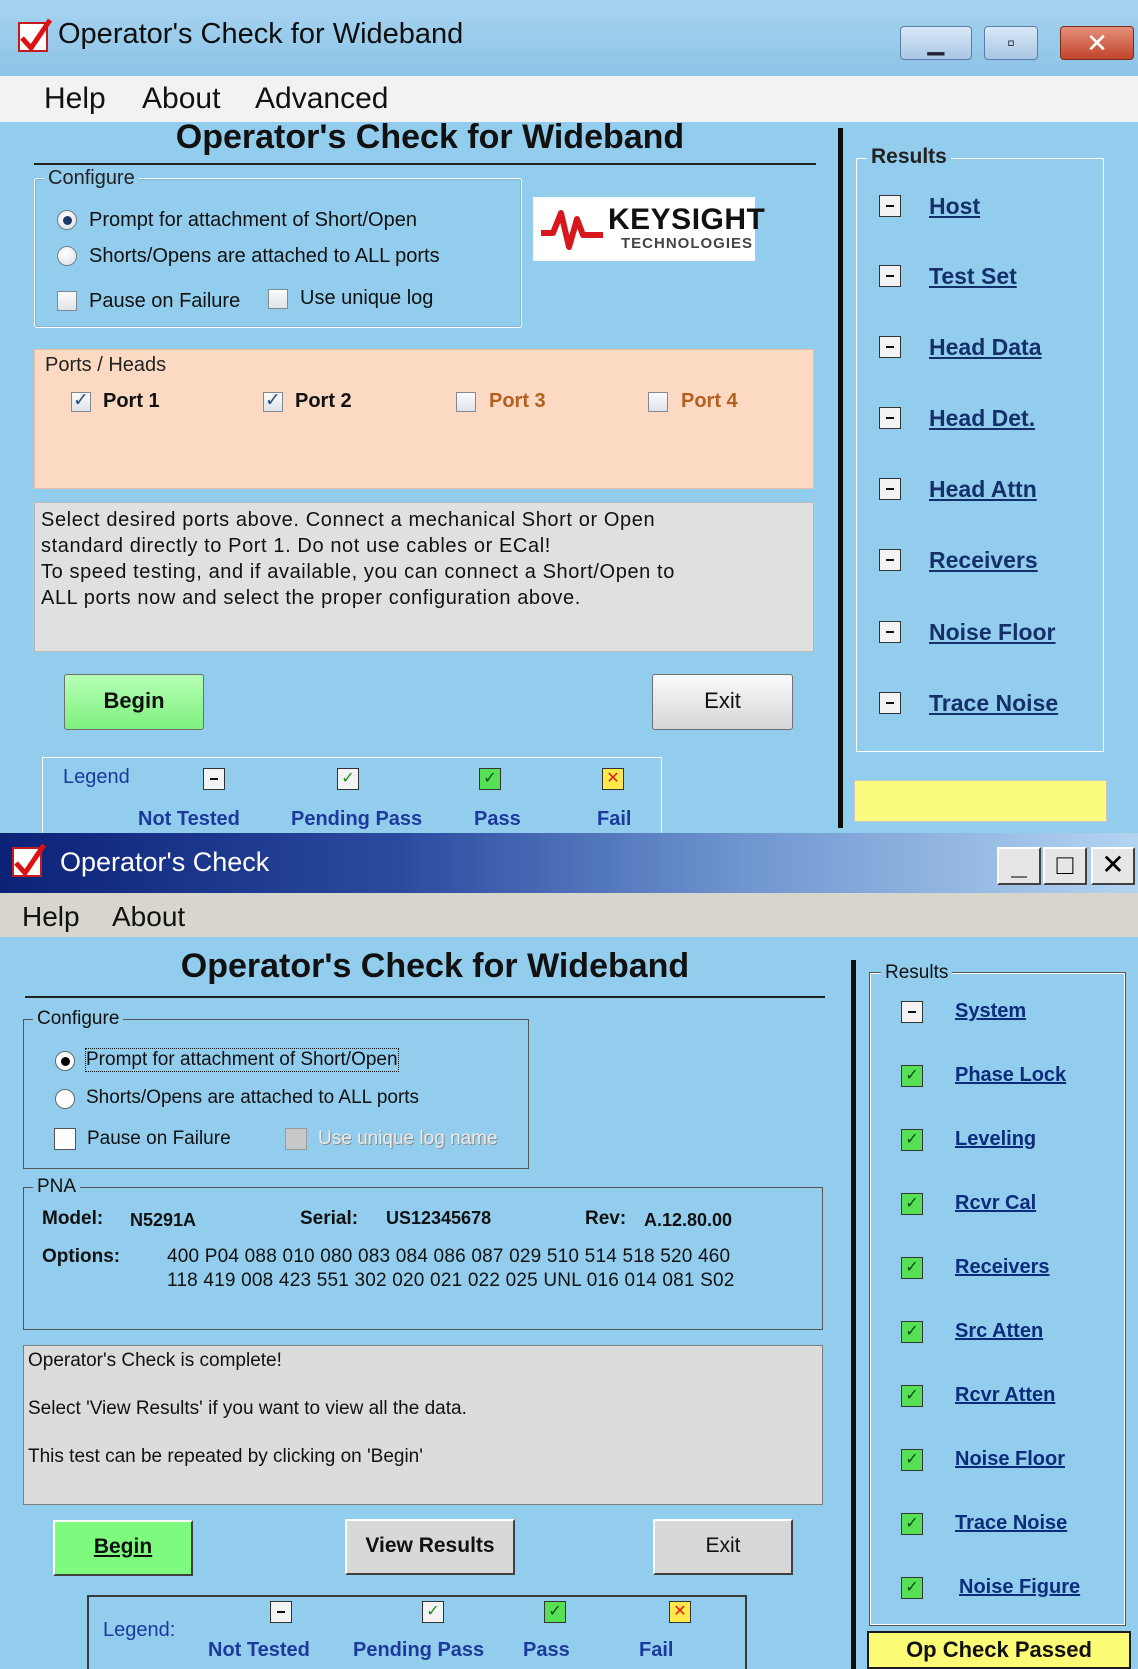 The height and width of the screenshot is (1669, 1138). I want to click on view-results-label: View Results, so click(429, 1545).